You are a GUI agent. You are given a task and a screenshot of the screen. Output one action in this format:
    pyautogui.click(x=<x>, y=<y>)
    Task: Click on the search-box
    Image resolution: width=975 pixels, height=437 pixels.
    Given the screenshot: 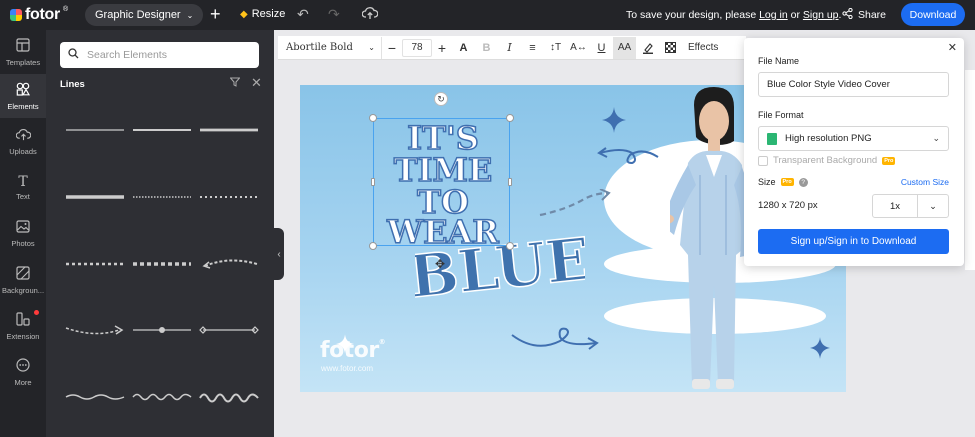 What is the action you would take?
    pyautogui.click(x=159, y=55)
    